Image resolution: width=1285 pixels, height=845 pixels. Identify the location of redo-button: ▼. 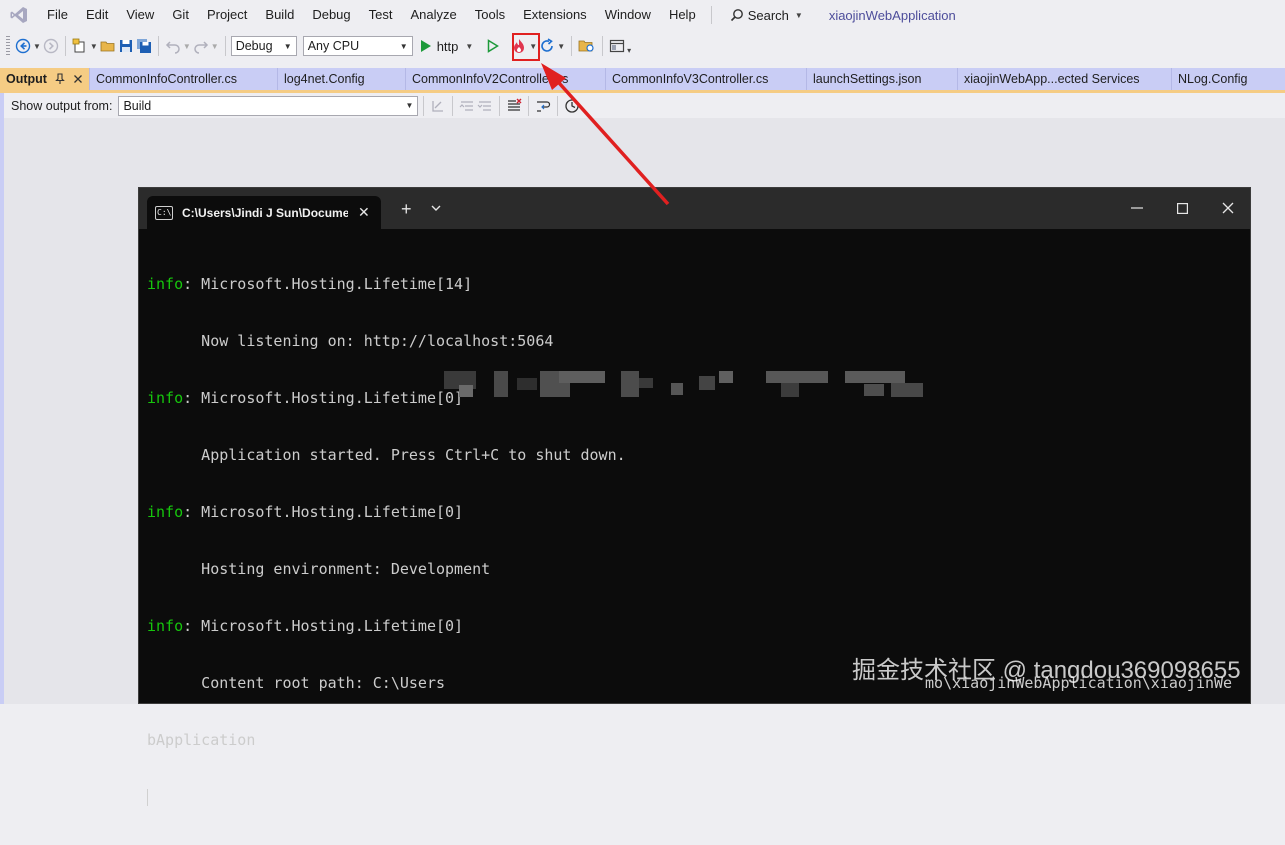
(206, 46).